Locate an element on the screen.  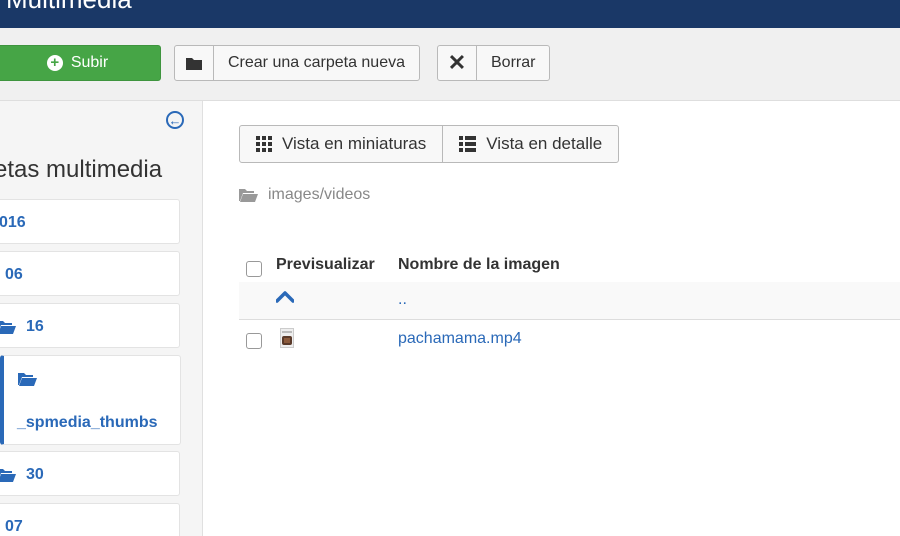
toolbar: + Subir Crear una carpeta nueva ✕ Borrar is located at coordinates (450, 64).